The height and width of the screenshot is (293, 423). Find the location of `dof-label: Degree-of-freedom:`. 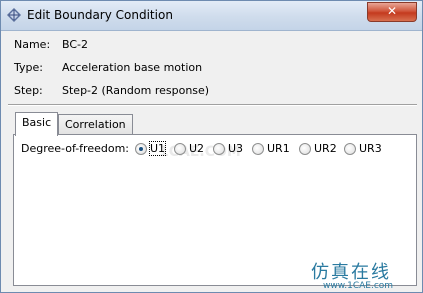

dof-label: Degree-of-freedom: is located at coordinates (75, 148).